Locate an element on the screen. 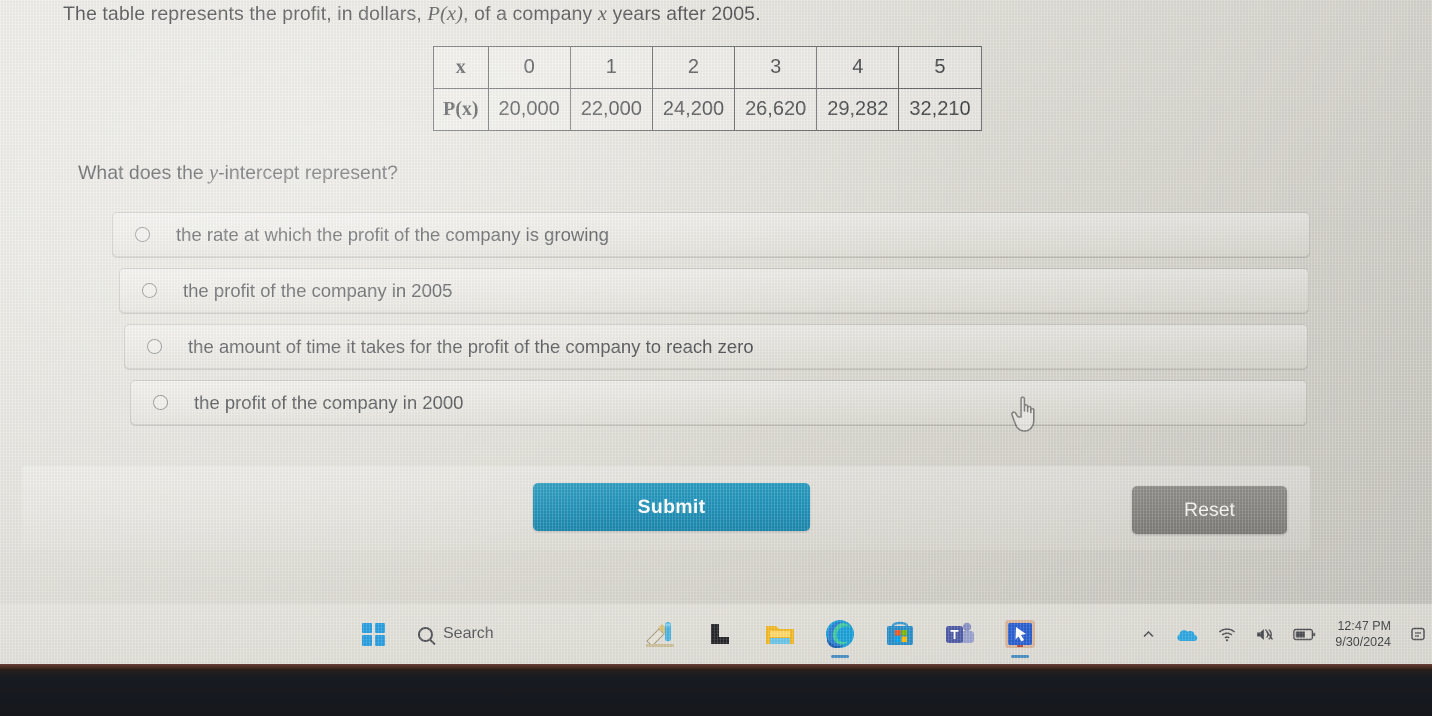  table-cell-x-5: 5 is located at coordinates (940, 67).